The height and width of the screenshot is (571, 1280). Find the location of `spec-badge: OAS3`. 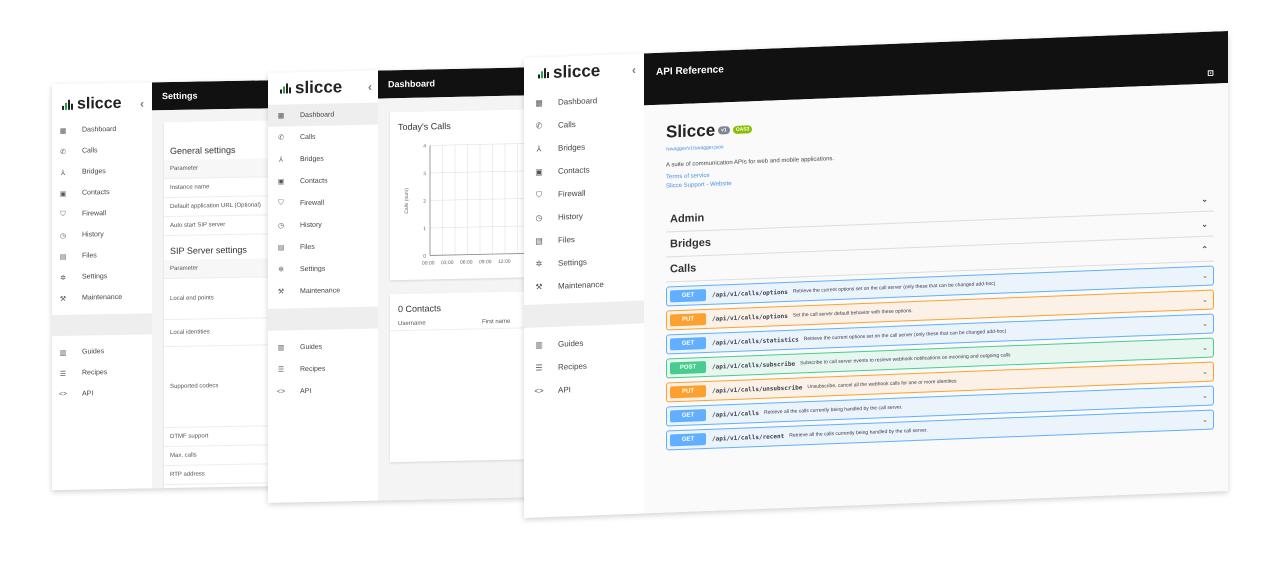

spec-badge: OAS3 is located at coordinates (742, 129).